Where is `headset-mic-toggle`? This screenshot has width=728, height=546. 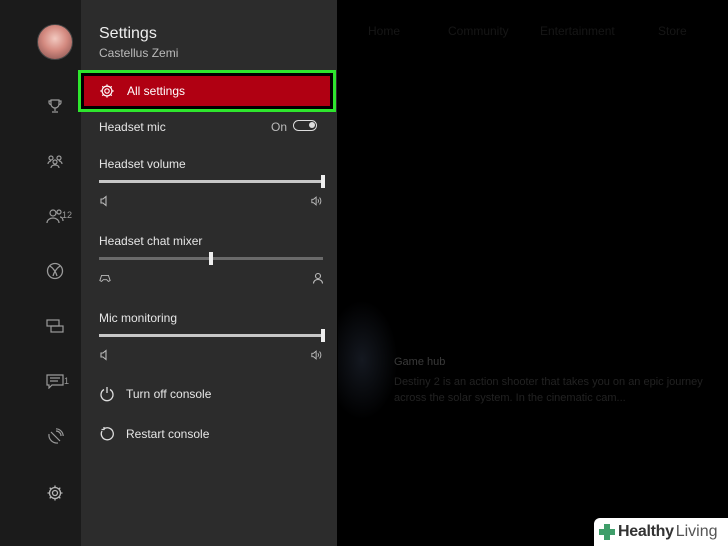
headset-mic-toggle is located at coordinates (305, 125).